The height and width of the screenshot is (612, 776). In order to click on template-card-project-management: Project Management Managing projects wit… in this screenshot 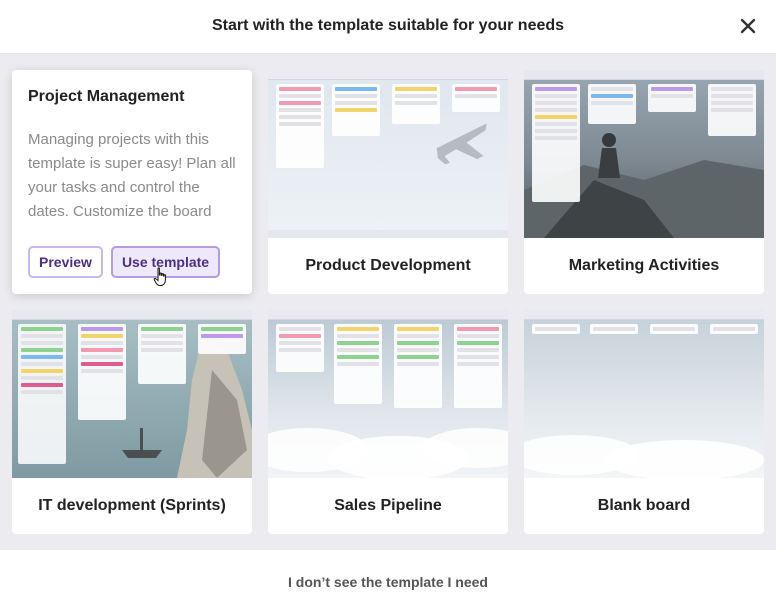, I will do `click(132, 182)`.